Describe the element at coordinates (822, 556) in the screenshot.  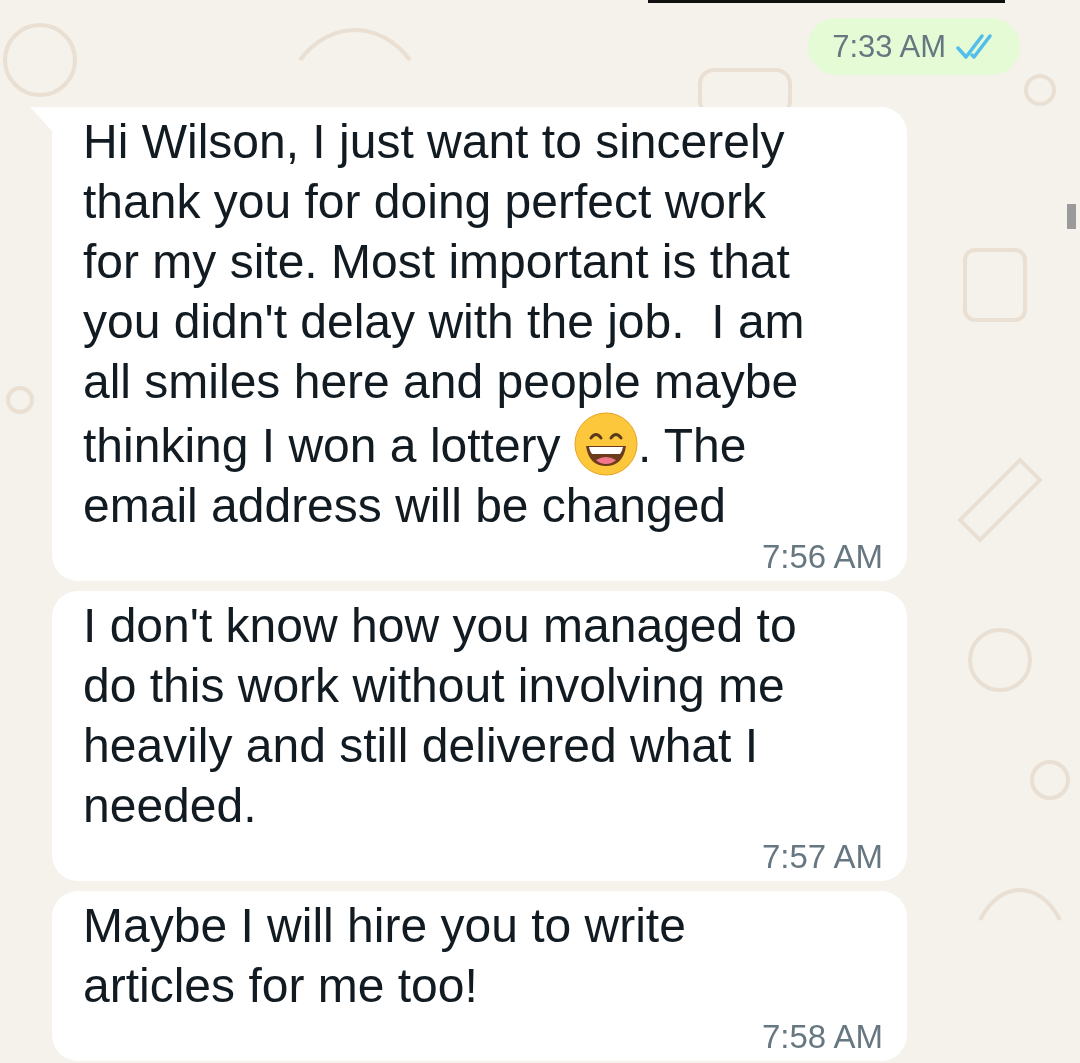
I see `message-time: 7:56 AM` at that location.